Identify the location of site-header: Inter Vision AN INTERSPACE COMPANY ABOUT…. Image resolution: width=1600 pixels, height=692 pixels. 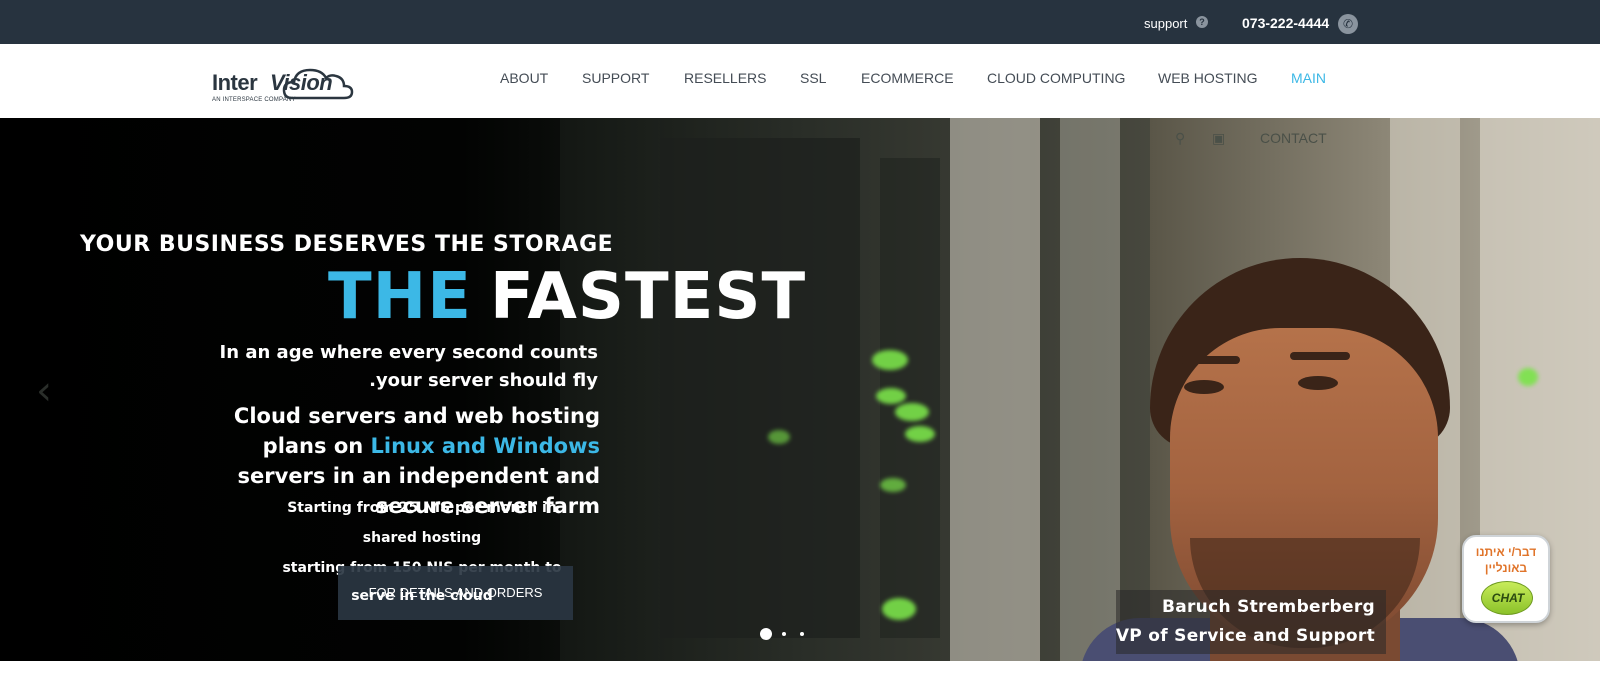
(800, 81).